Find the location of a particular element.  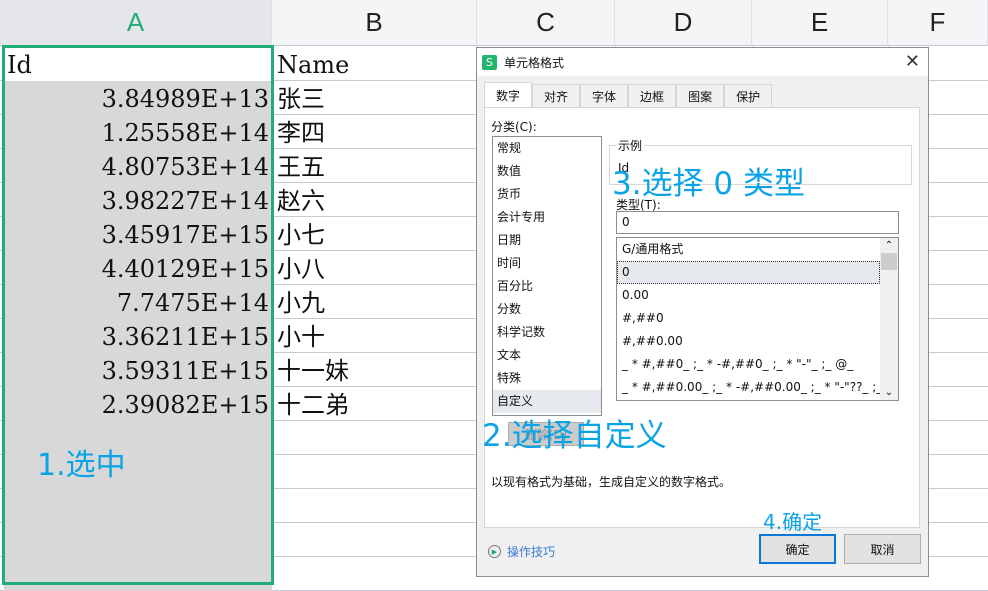

tab-5: 保护 is located at coordinates (748, 95).